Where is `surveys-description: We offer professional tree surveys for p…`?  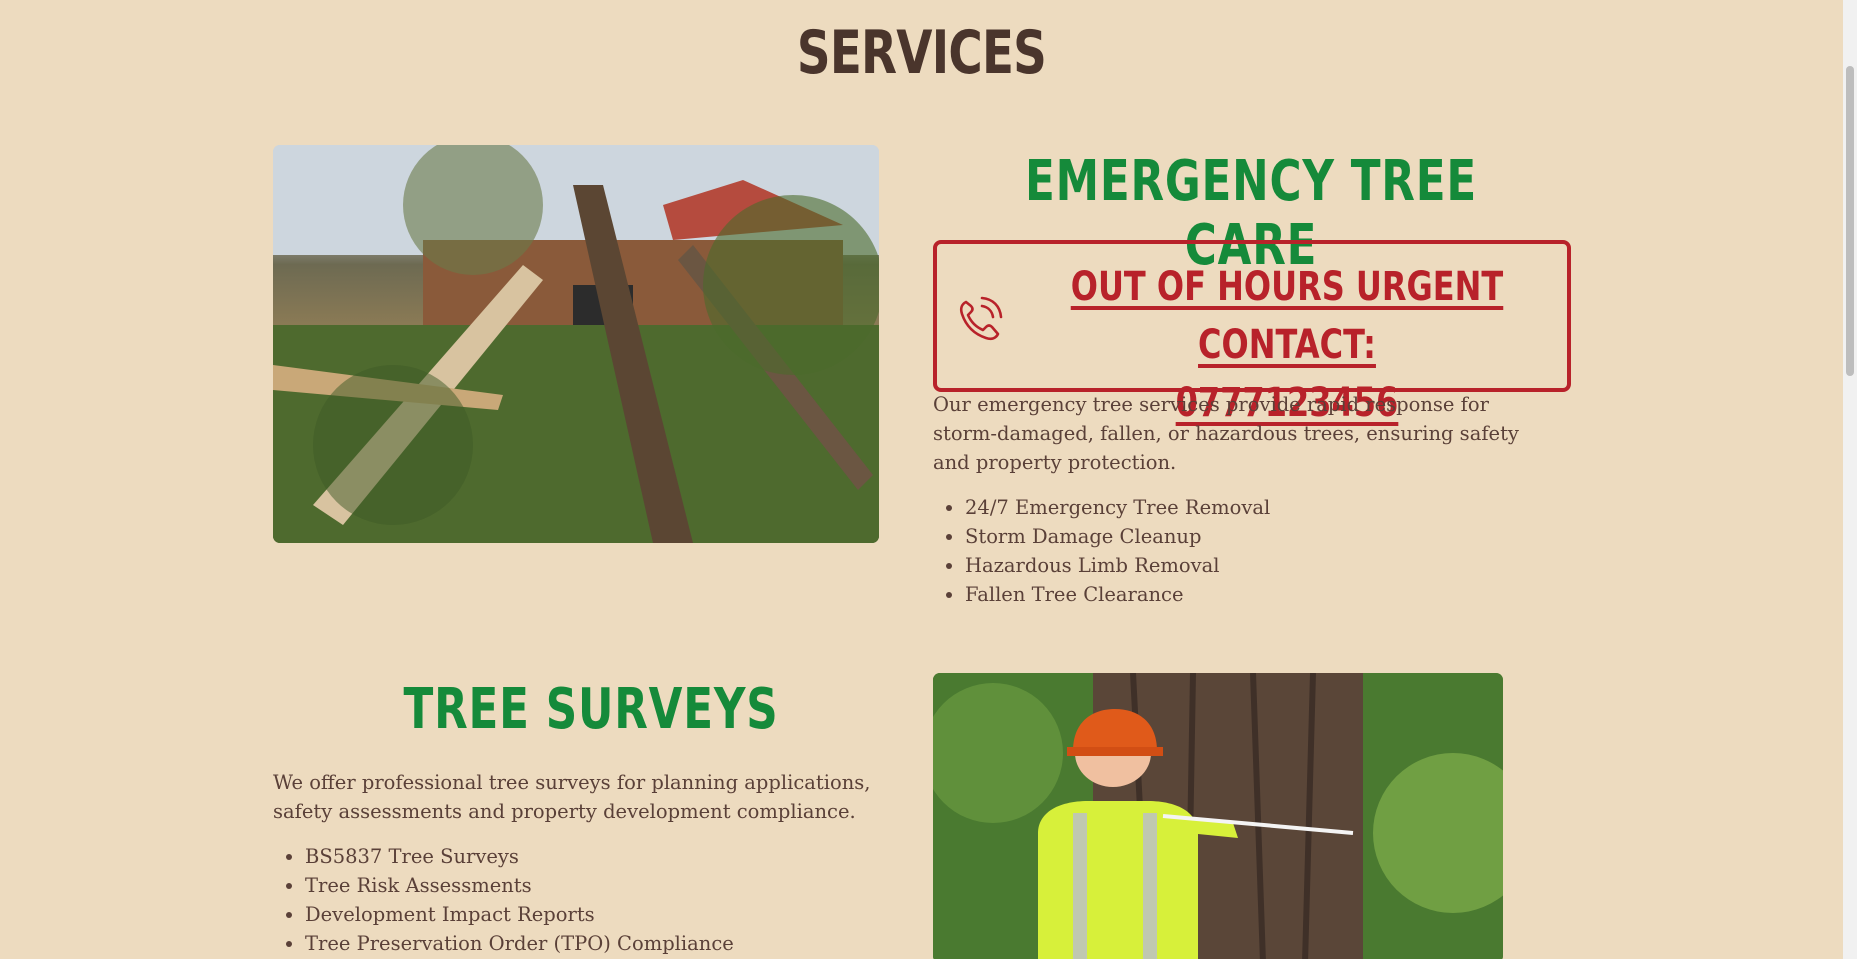
surveys-description: We offer professional tree surveys for p… is located at coordinates (572, 797).